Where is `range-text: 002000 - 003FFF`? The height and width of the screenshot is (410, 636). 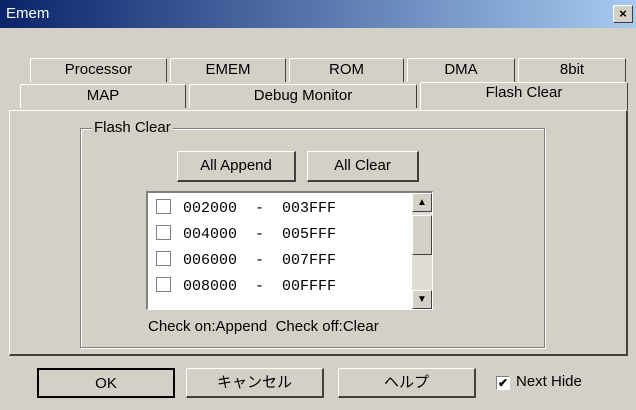
range-text: 002000 - 003FFF is located at coordinates (260, 208).